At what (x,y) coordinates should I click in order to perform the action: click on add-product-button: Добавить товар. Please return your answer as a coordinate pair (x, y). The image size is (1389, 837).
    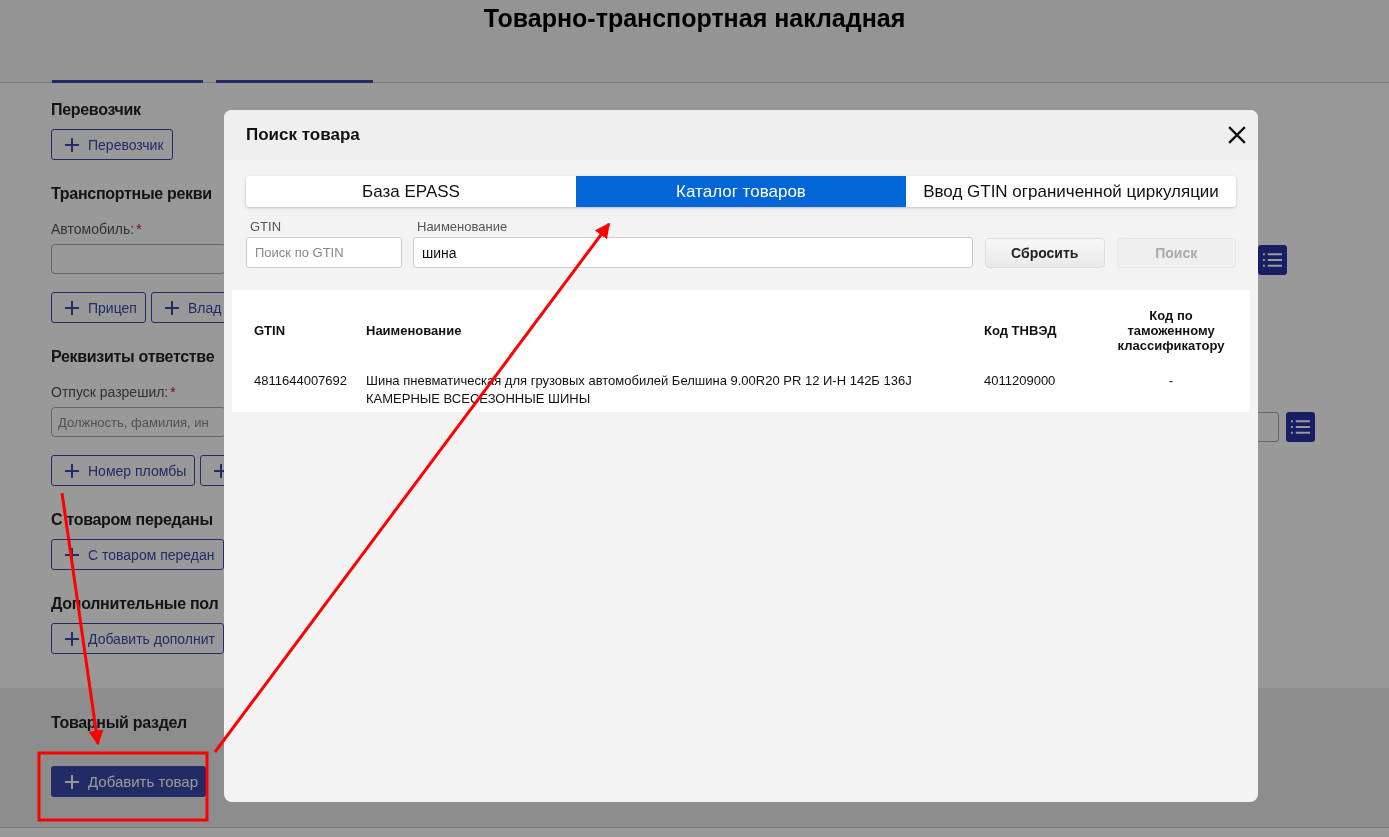
    Looking at the image, I should click on (128, 781).